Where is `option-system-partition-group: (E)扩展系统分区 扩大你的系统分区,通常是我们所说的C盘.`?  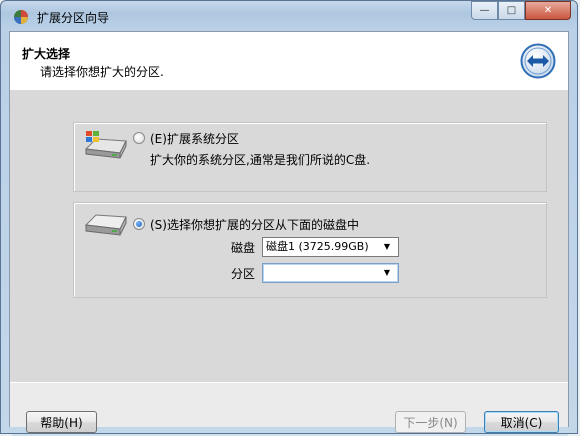 option-system-partition-group: (E)扩展系统分区 扩大你的系统分区,通常是我们所说的C盘. is located at coordinates (310, 157).